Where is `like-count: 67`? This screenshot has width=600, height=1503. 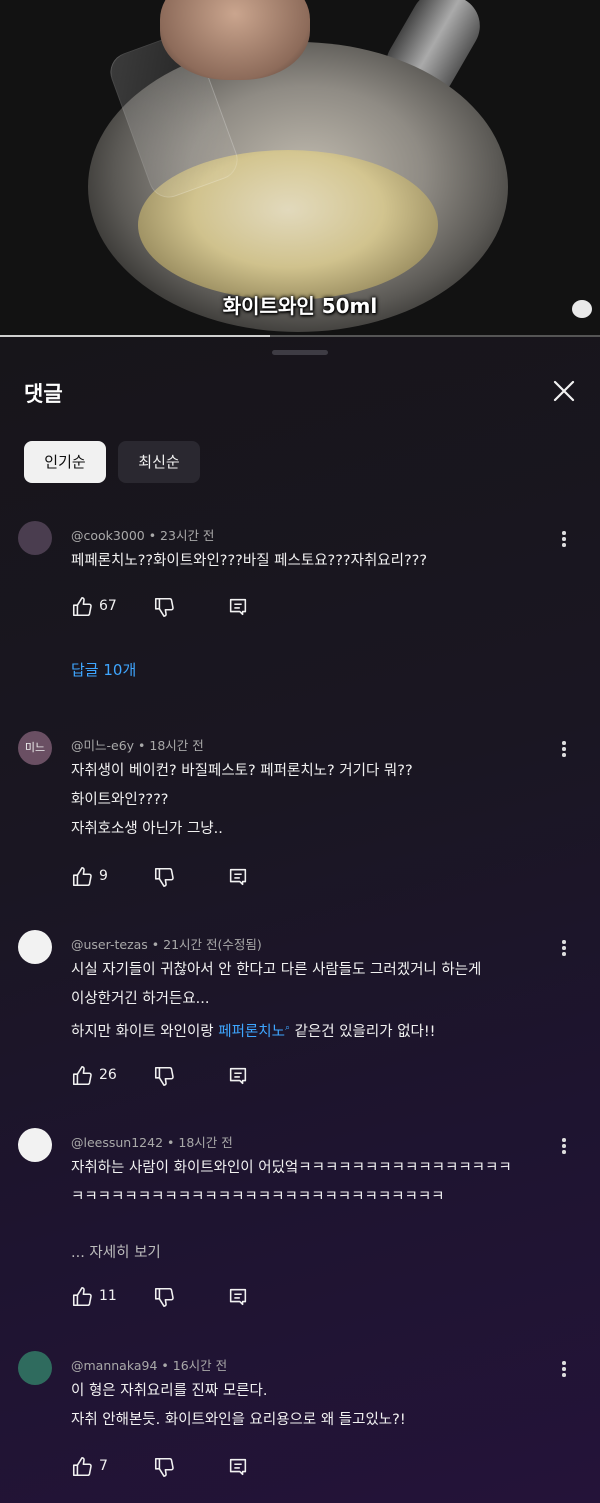 like-count: 67 is located at coordinates (108, 606).